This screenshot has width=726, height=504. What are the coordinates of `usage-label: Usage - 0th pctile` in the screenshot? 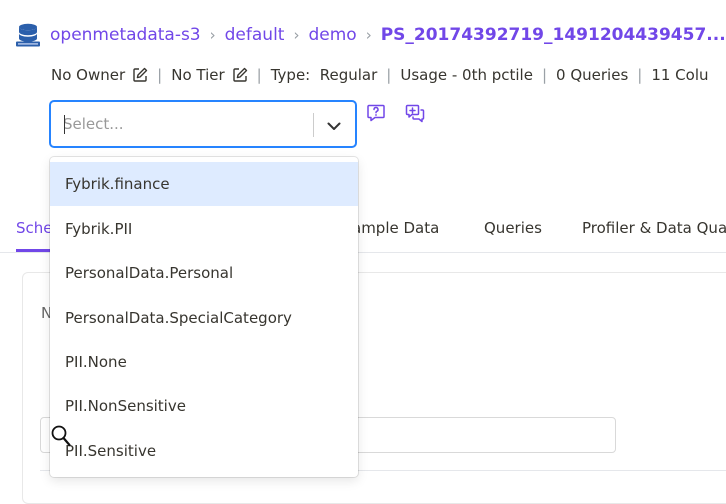 It's located at (466, 75).